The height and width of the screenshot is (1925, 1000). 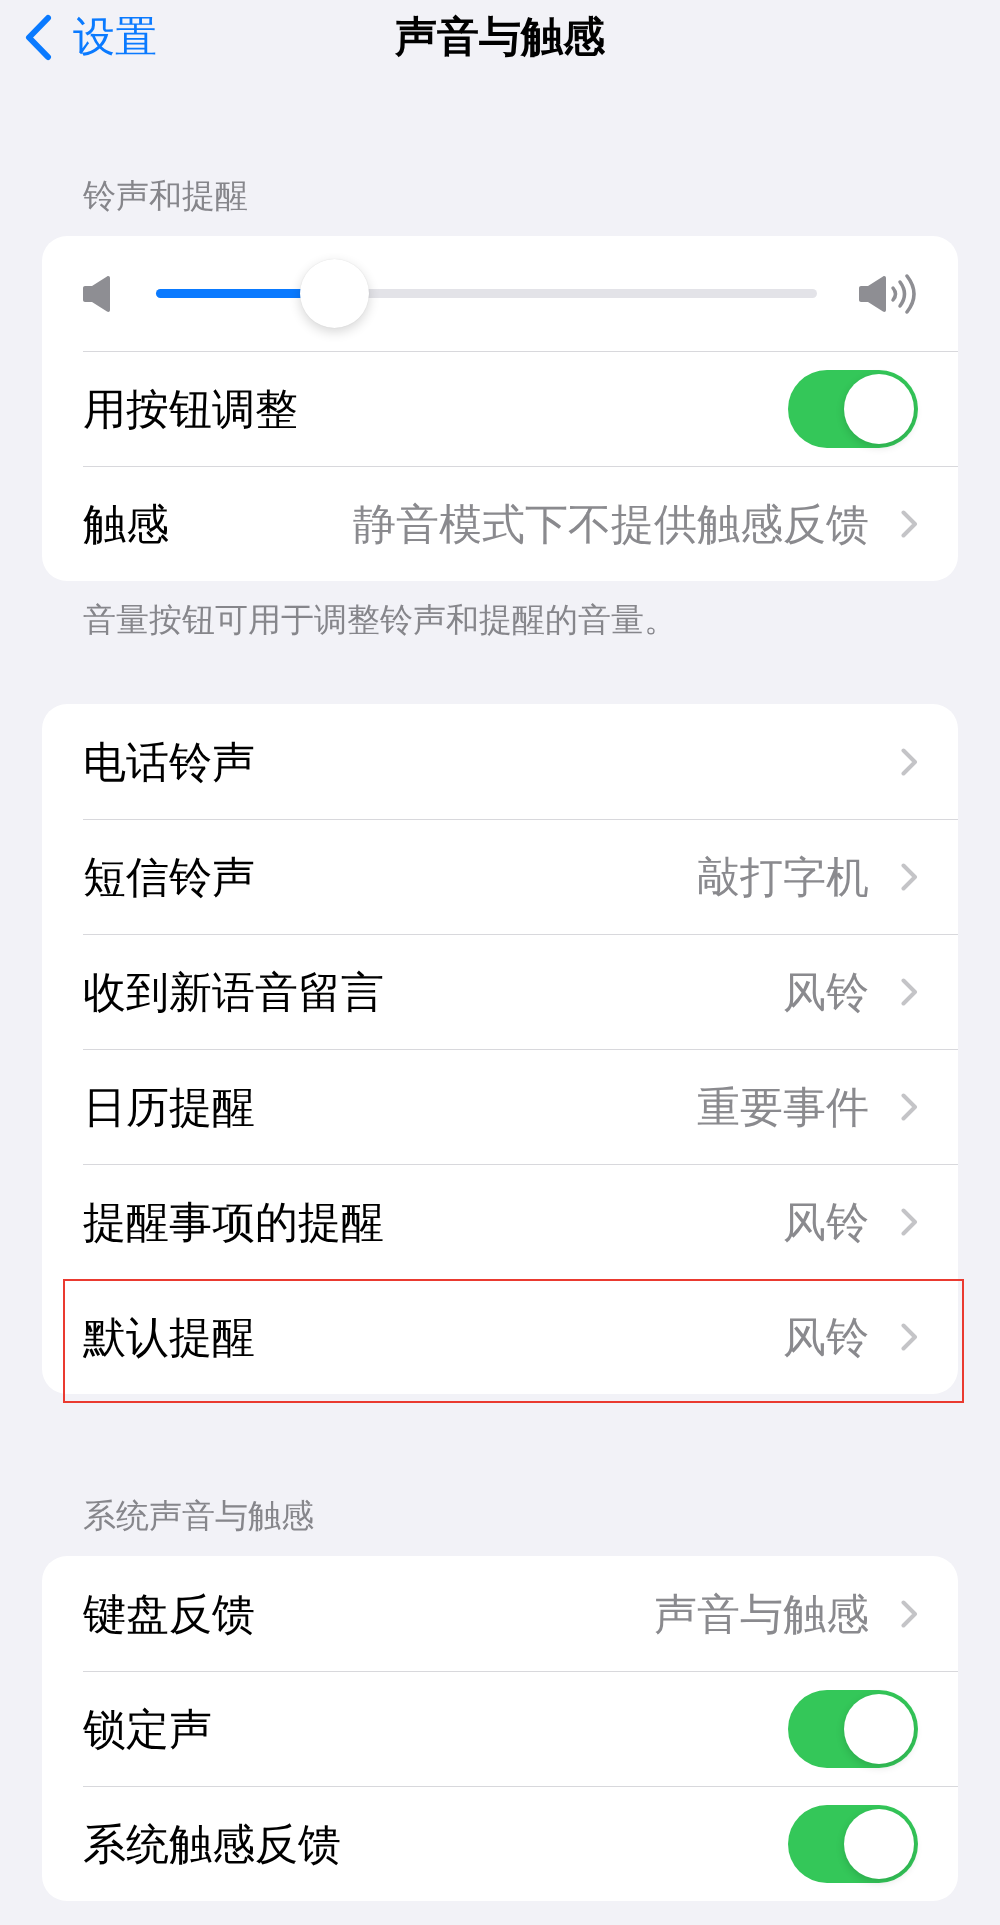 What do you see at coordinates (380, 619) in the screenshot?
I see `section-footer: 音量按钮可用于调整铃声和提醒的音量。` at bounding box center [380, 619].